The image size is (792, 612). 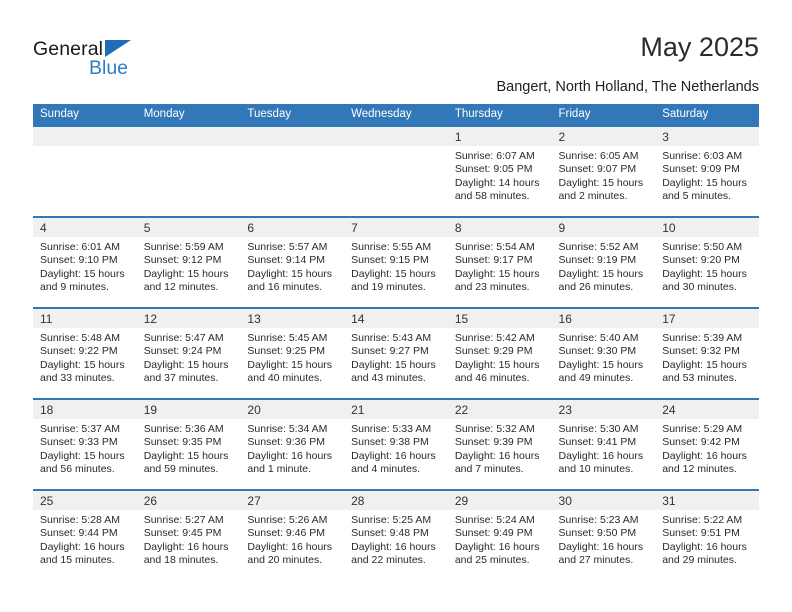 I want to click on sunset-time: Sunset: 9:27 PM, so click(x=390, y=351).